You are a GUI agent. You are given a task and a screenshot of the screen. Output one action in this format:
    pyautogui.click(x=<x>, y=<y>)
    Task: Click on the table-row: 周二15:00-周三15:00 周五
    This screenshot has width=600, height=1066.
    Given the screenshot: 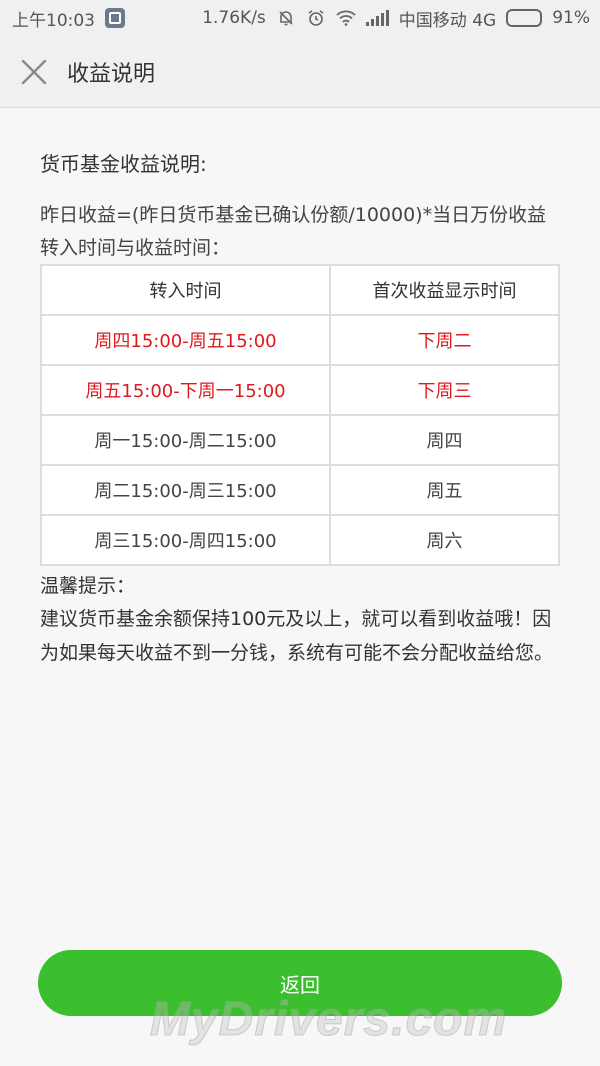 What is the action you would take?
    pyautogui.click(x=300, y=490)
    